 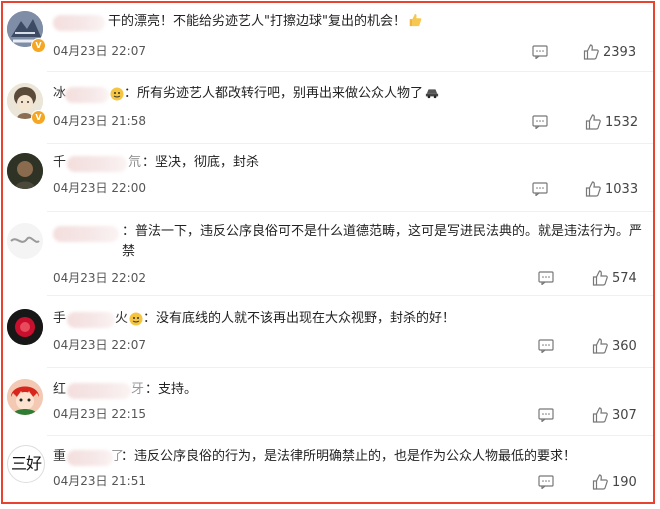 What do you see at coordinates (201, 162) in the screenshot?
I see `comment-text: ：坚决，彻底，封杀` at bounding box center [201, 162].